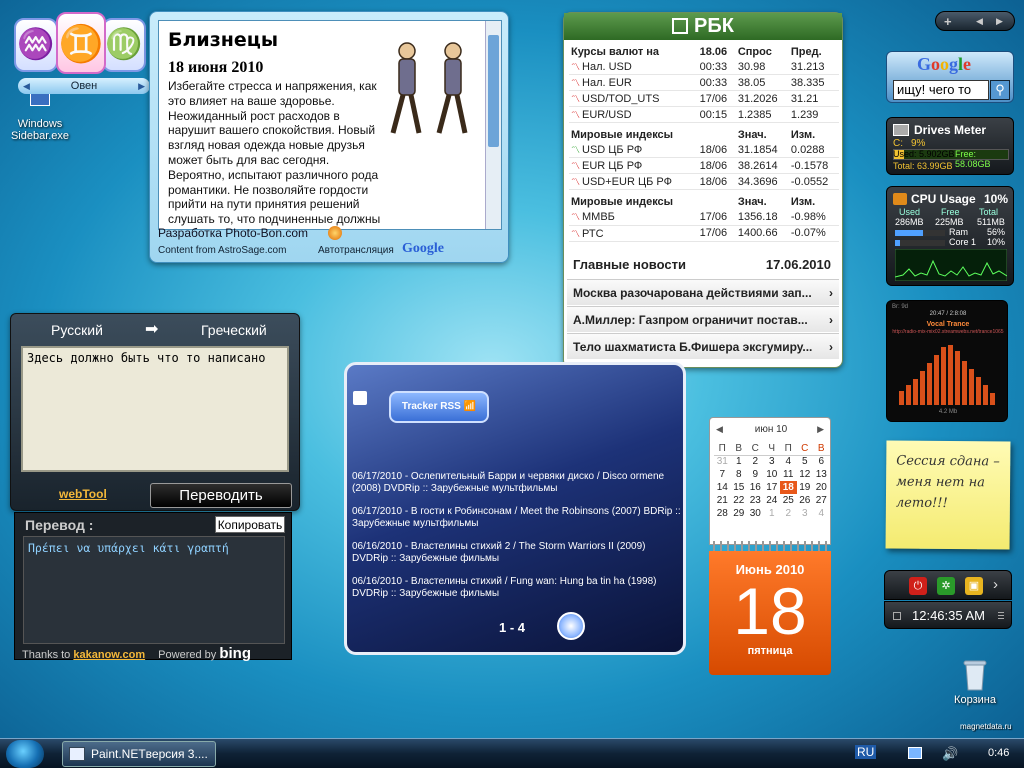 This screenshot has width=1024, height=768. What do you see at coordinates (946, 586) in the screenshot?
I see `restart-icon: ✲` at bounding box center [946, 586].